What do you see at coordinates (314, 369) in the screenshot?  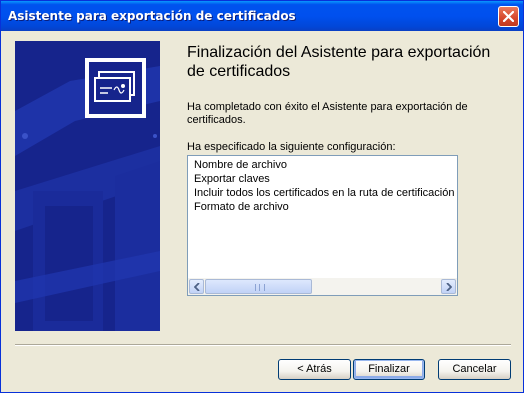 I see `back-button: < Atrás` at bounding box center [314, 369].